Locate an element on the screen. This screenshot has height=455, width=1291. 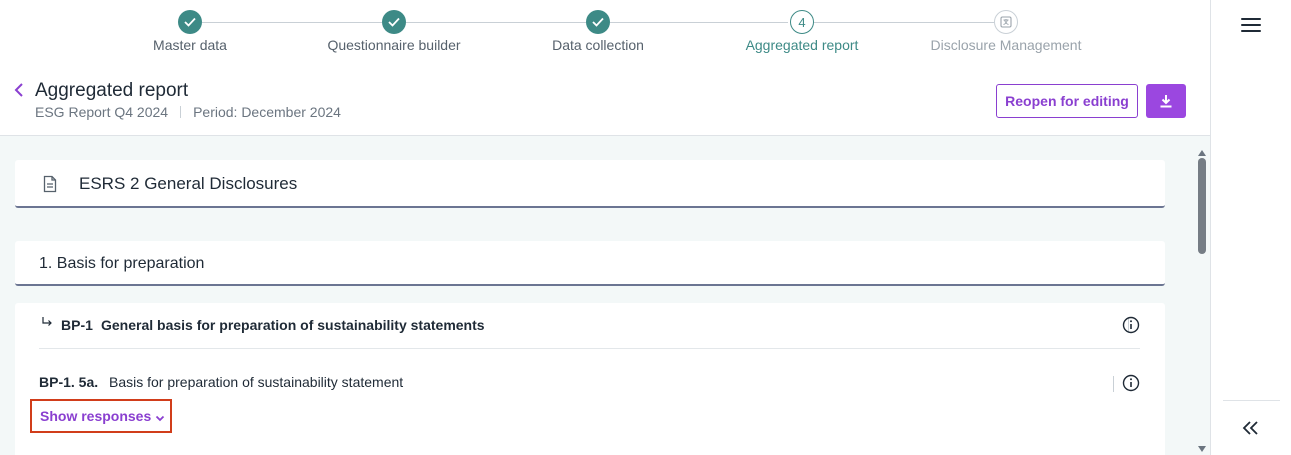
step-data-collection: Data collection is located at coordinates (598, 31).